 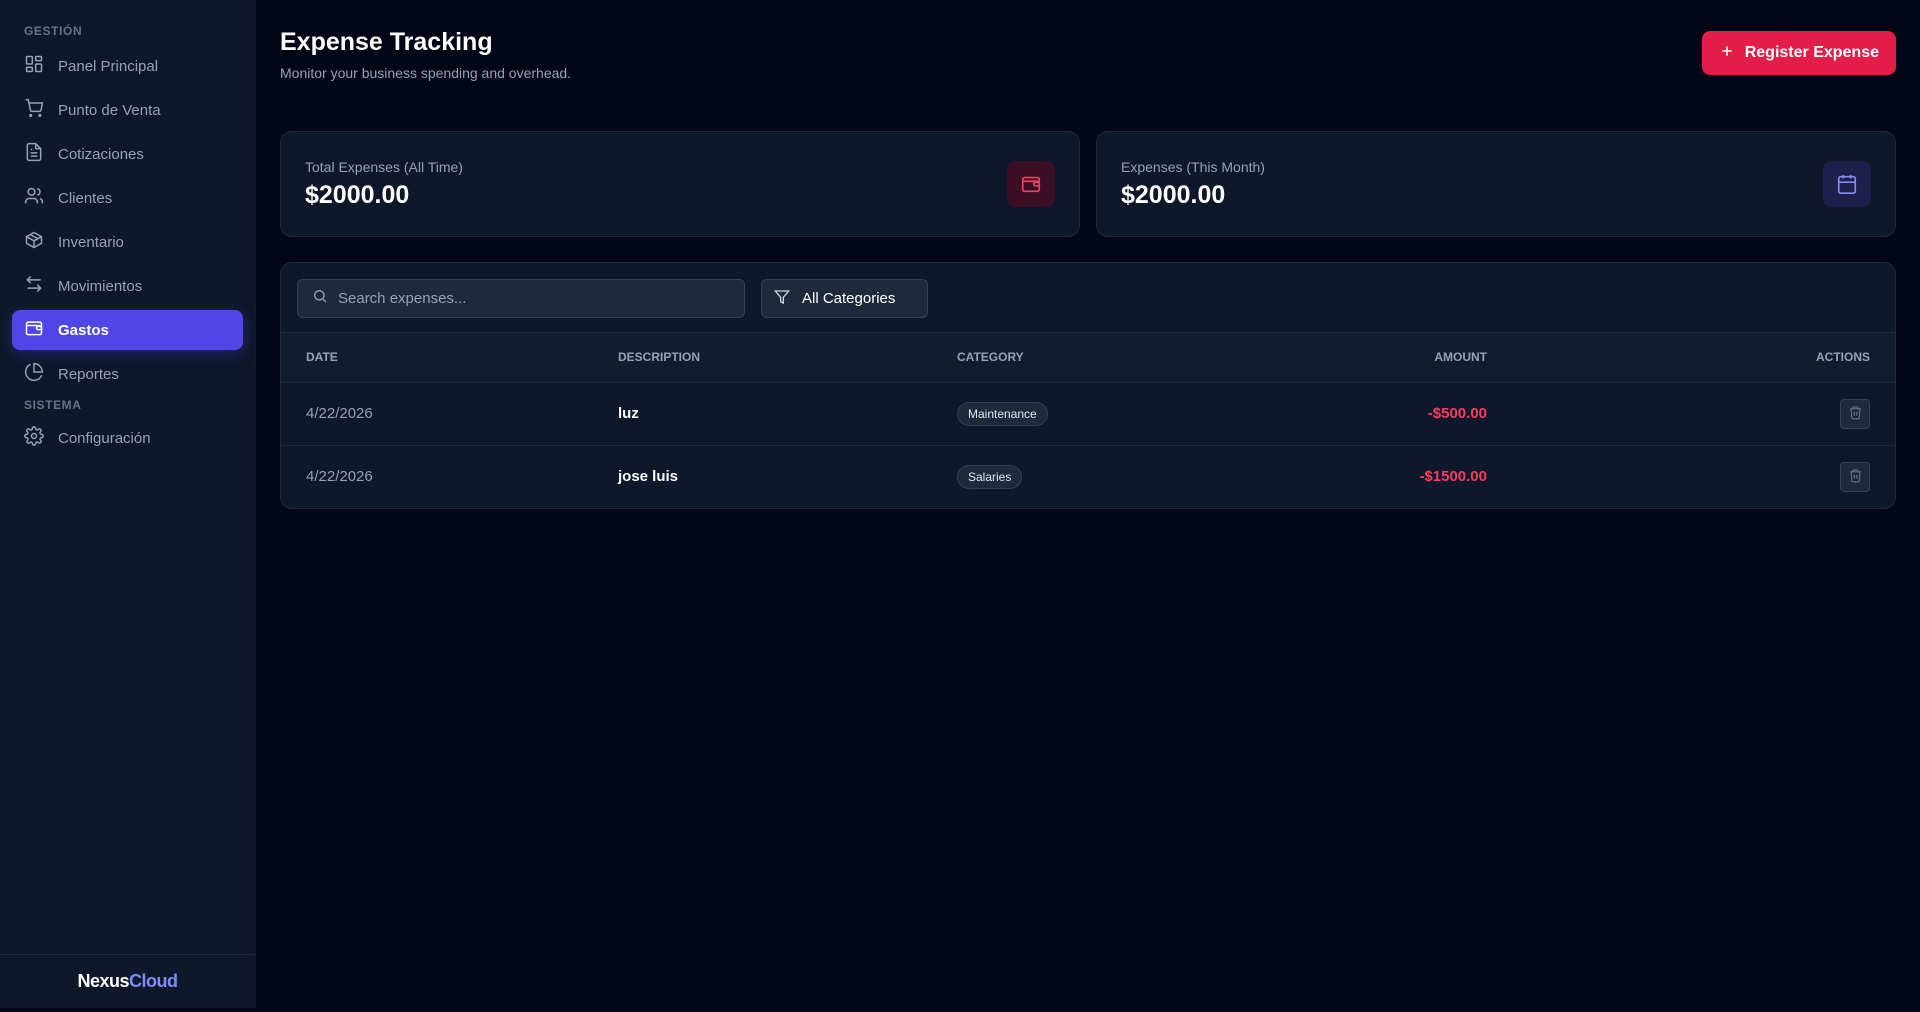 I want to click on sidebar-item-label: Clientes, so click(x=85, y=198).